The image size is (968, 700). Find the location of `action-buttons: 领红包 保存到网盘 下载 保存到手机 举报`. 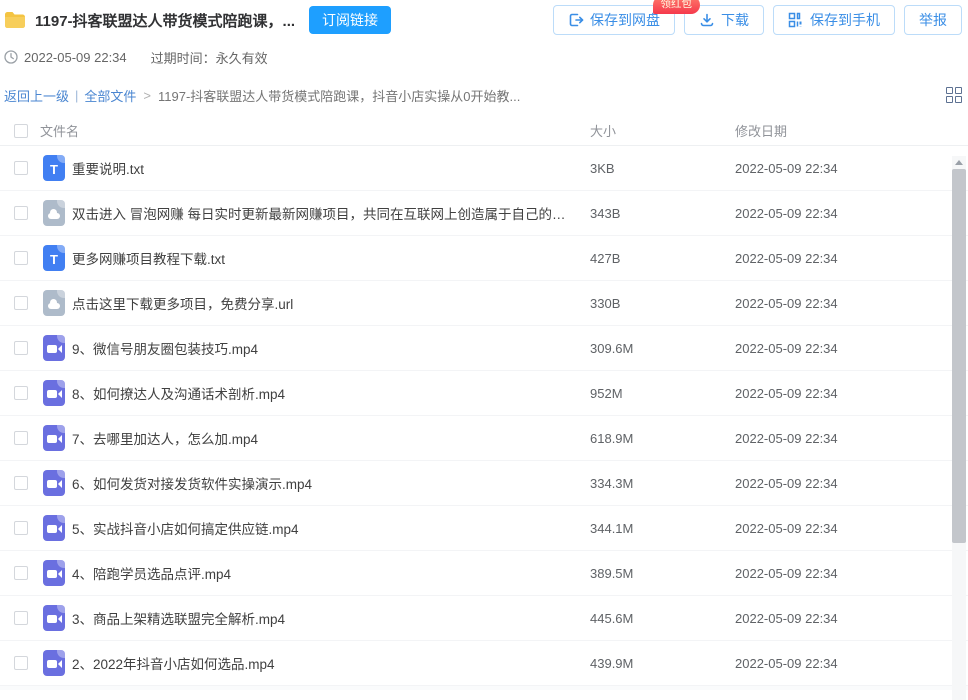

action-buttons: 领红包 保存到网盘 下载 保存到手机 举报 is located at coordinates (757, 17).